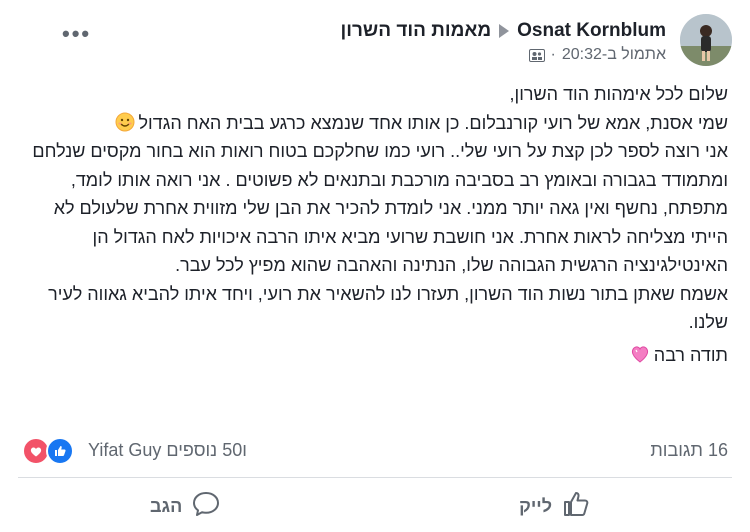 This screenshot has height=532, width=750. I want to click on more-options-icon: •••, so click(76, 34).